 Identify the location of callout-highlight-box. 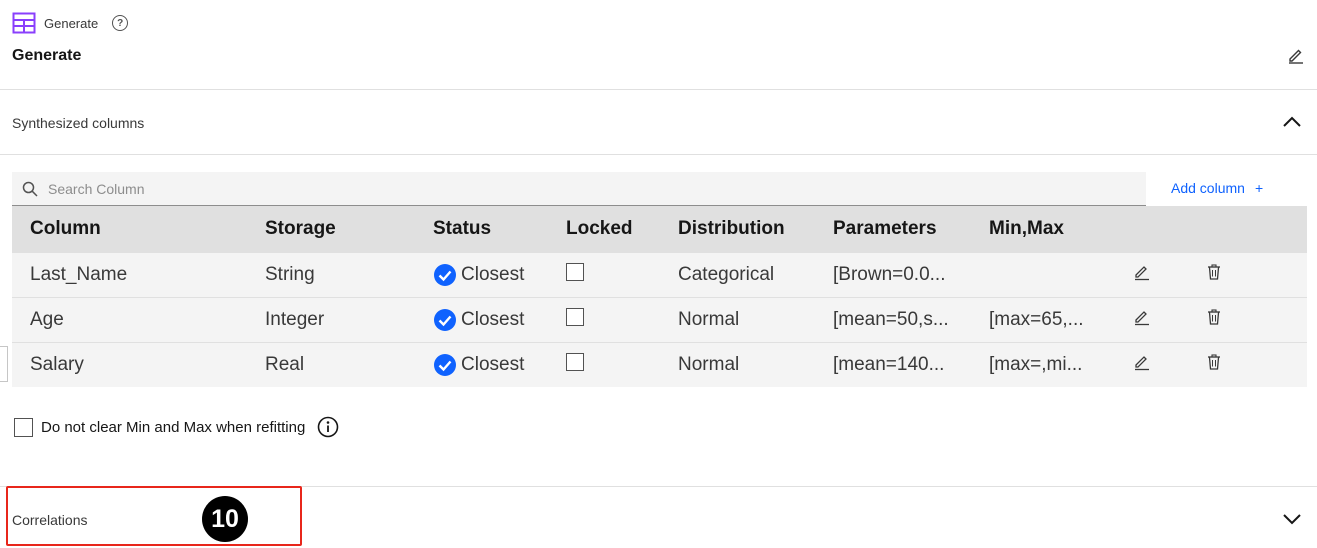
(154, 516).